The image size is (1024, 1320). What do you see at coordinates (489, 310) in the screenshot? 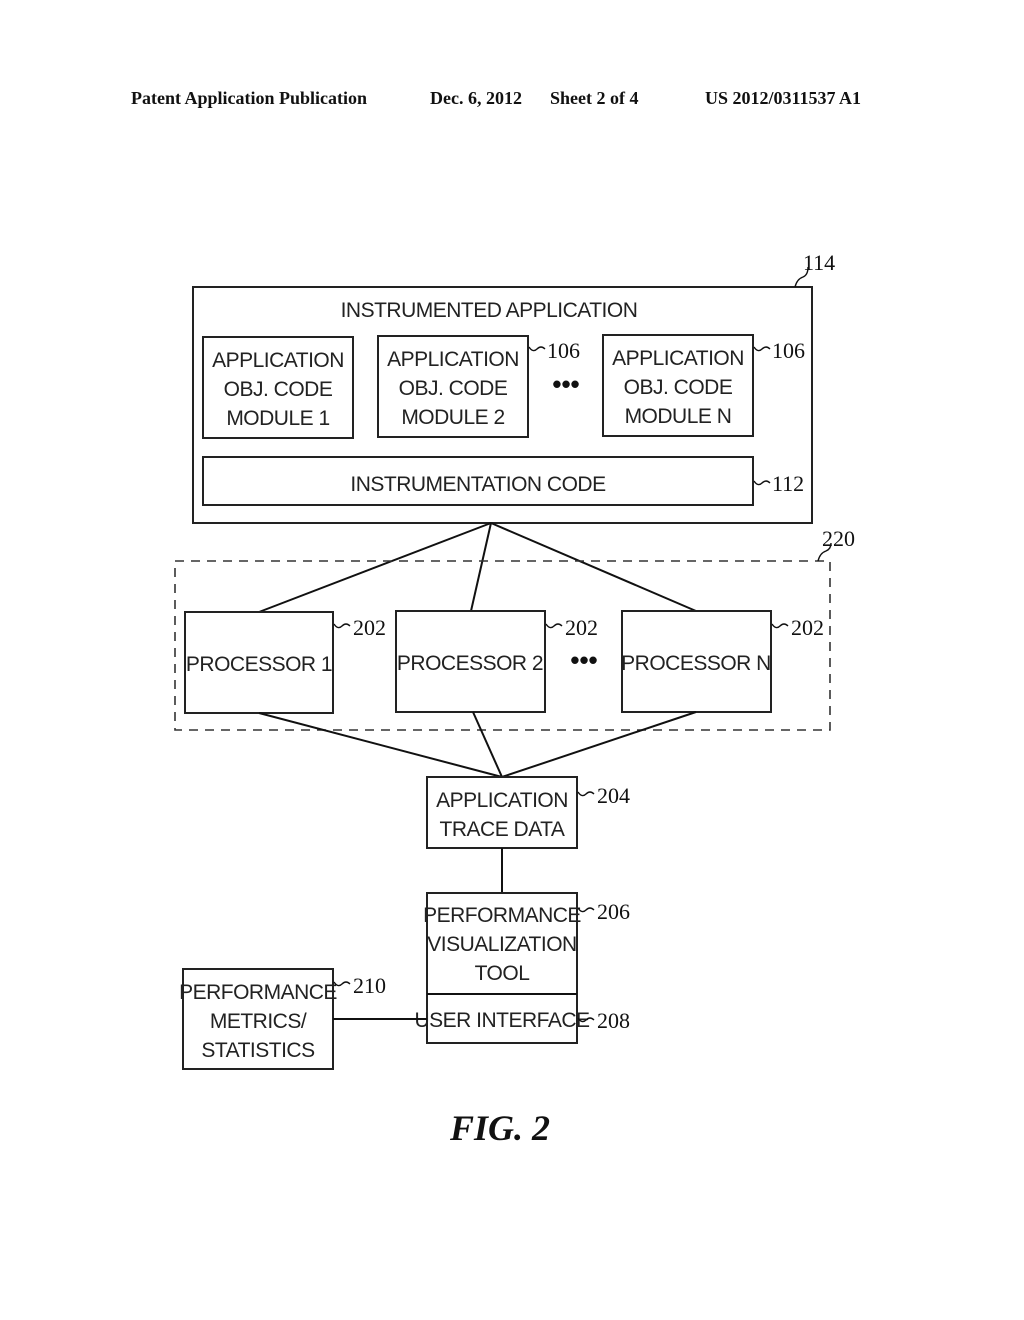
I see `instrumented-application-title: INSTRUMENTED APPLICATION` at bounding box center [489, 310].